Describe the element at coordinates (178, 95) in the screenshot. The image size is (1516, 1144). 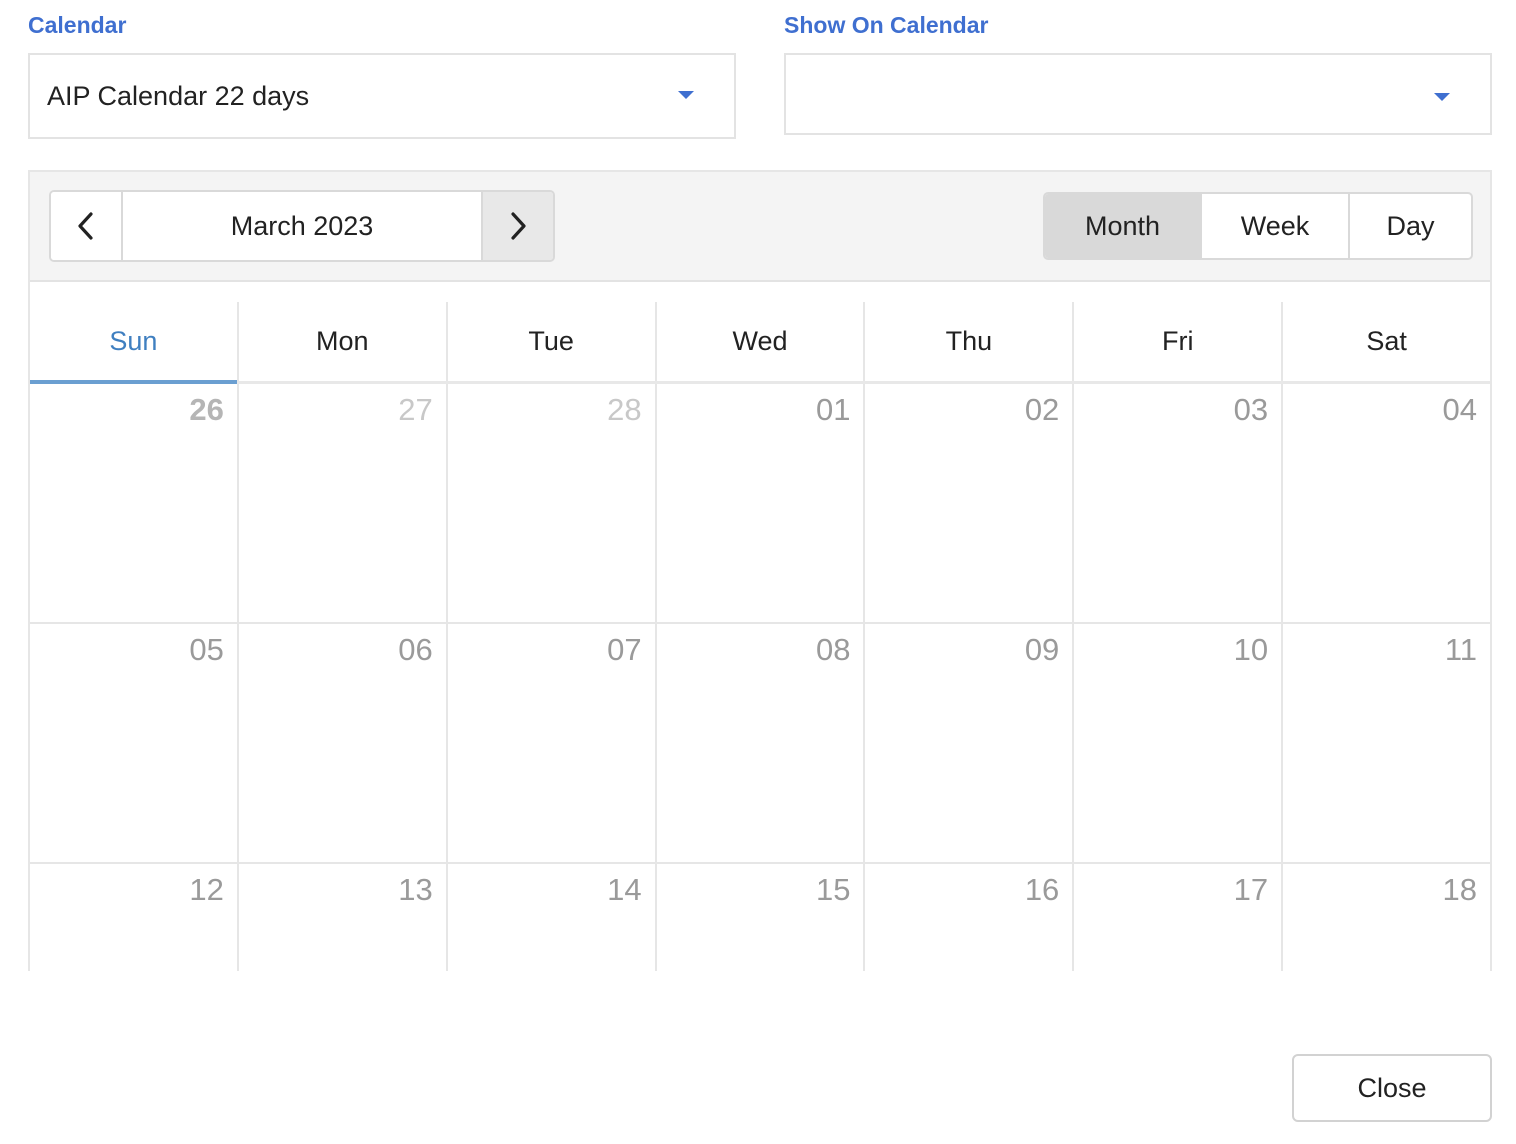
I see `calendar-select-value: AIP Calendar 22 days` at that location.